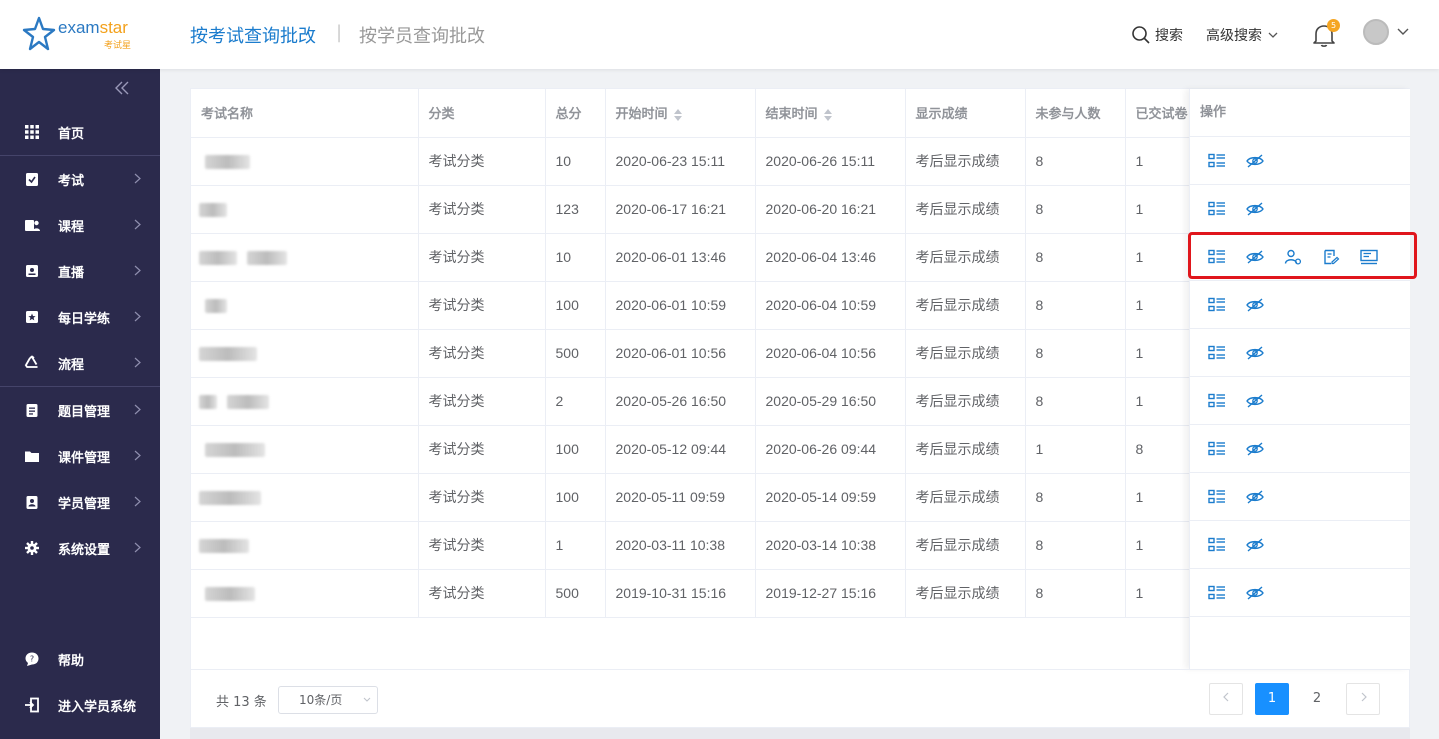 The width and height of the screenshot is (1439, 739). What do you see at coordinates (680, 353) in the screenshot?
I see `start-time-cell: 2020-06-01 10:56` at bounding box center [680, 353].